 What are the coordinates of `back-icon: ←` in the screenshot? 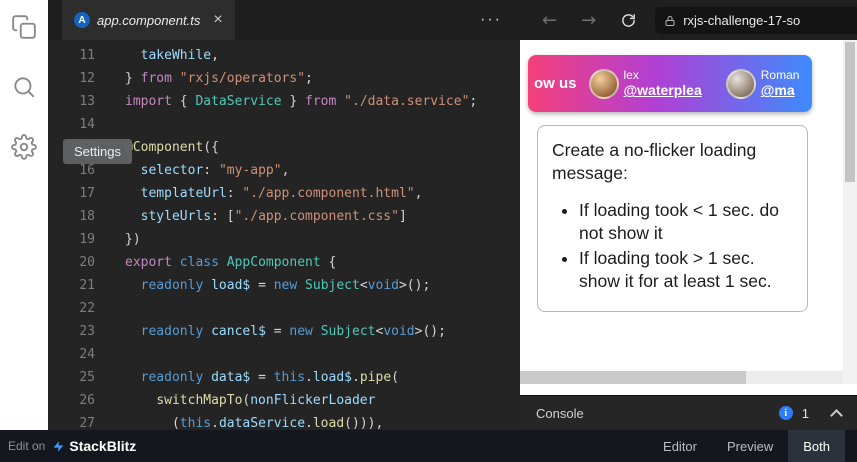 It's located at (549, 20).